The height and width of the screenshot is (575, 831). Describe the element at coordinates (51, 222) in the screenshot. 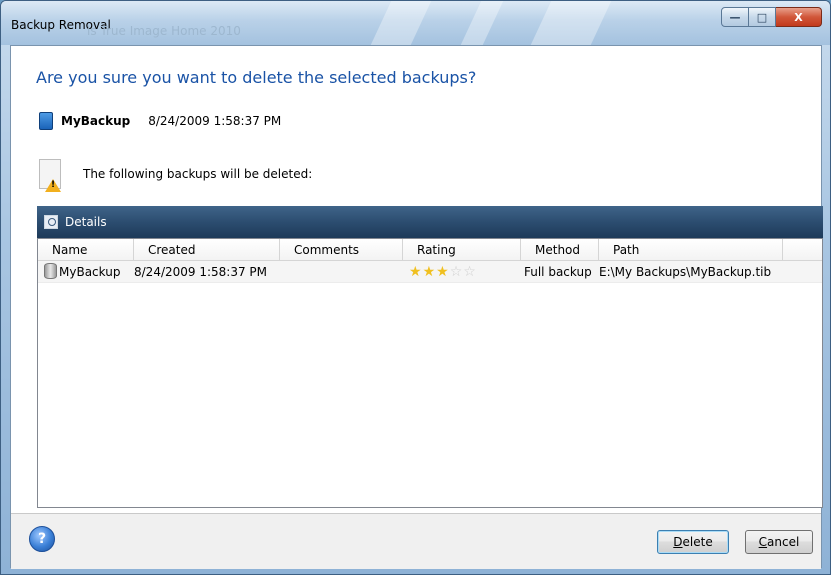

I see `magnifier-icon` at that location.